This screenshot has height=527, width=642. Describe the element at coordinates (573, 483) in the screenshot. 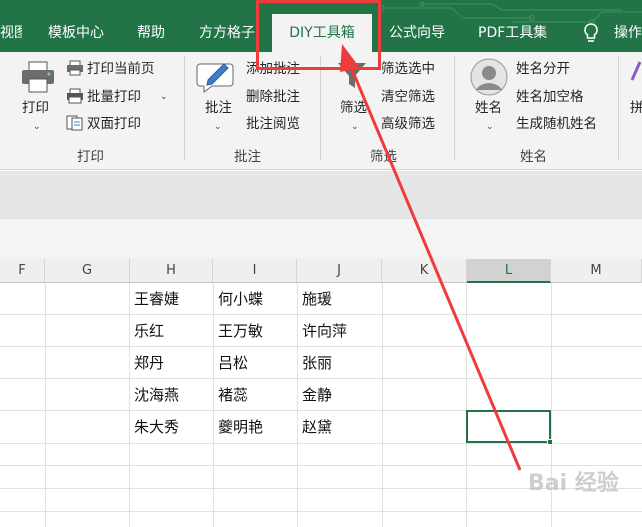

I see `watermark-logo: Bai 经验` at that location.